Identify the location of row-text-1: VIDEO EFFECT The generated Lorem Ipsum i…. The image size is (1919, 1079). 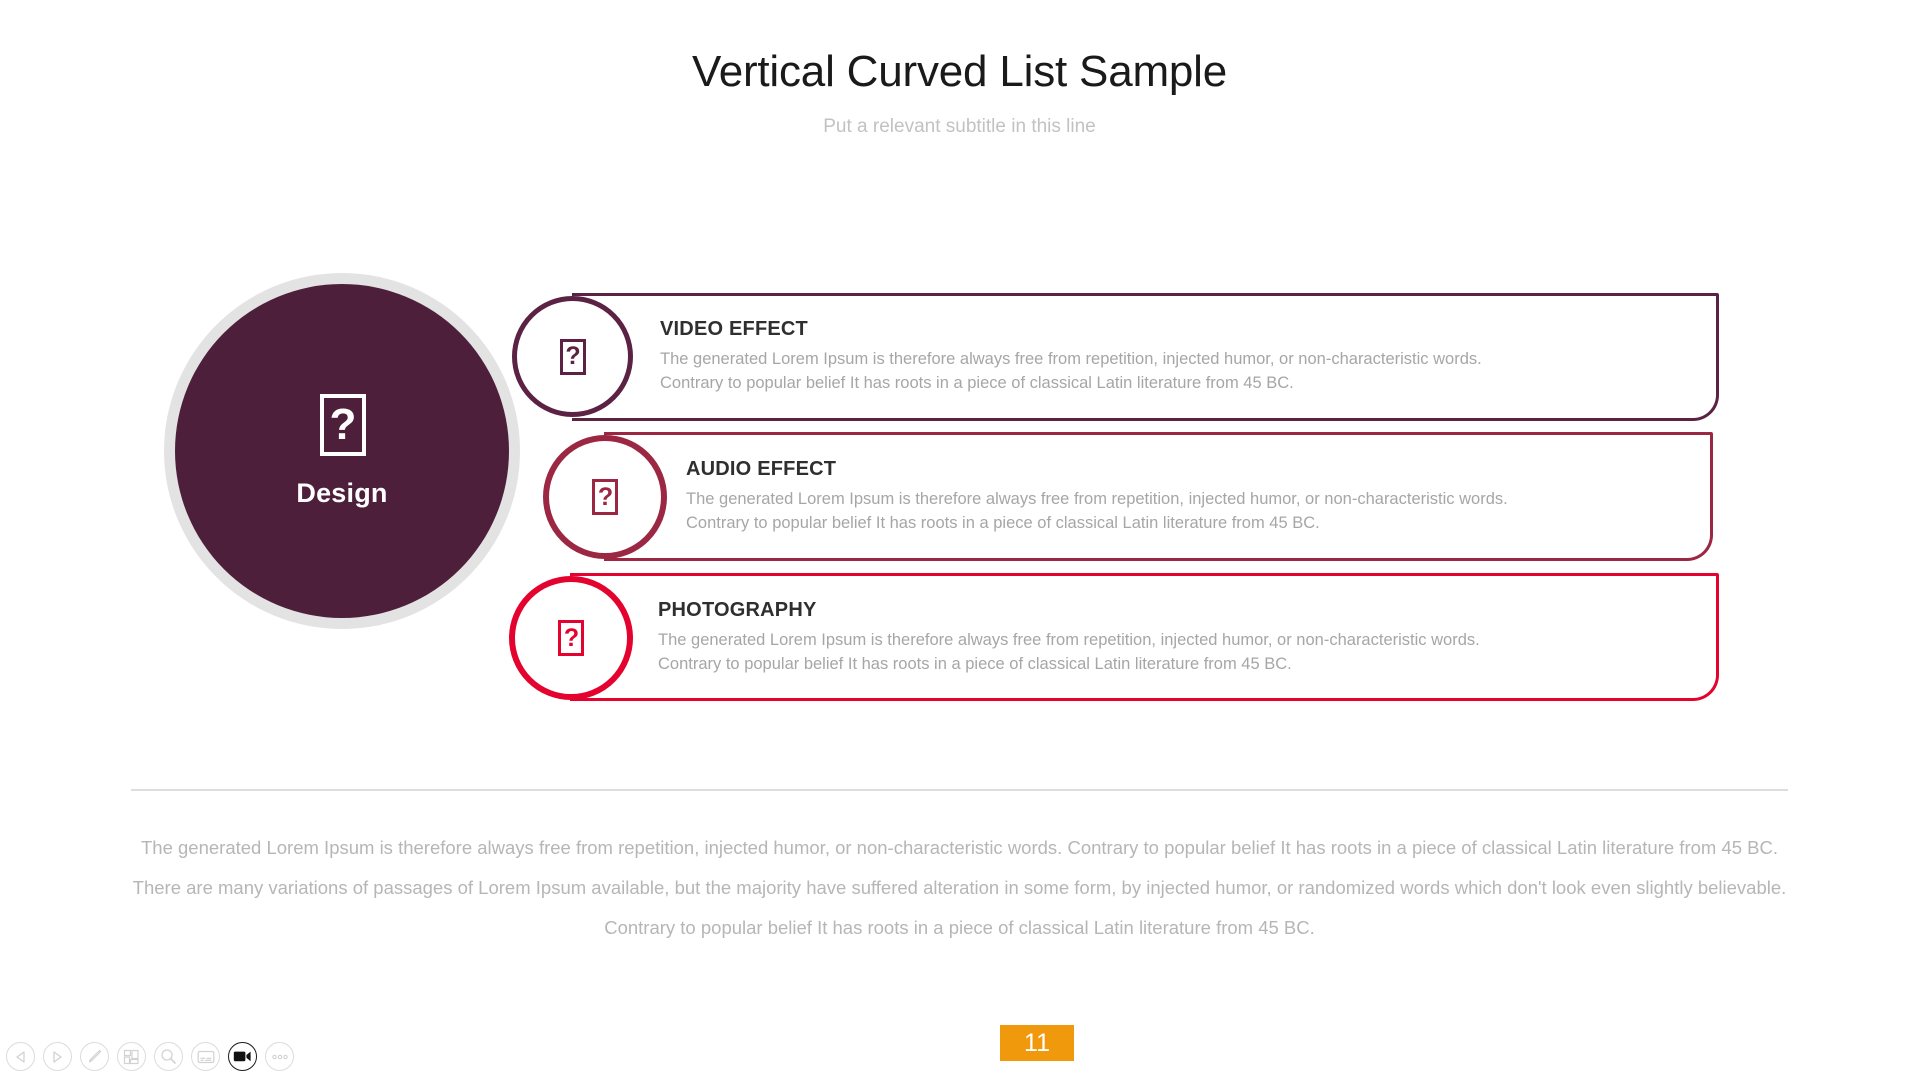
(1155, 355).